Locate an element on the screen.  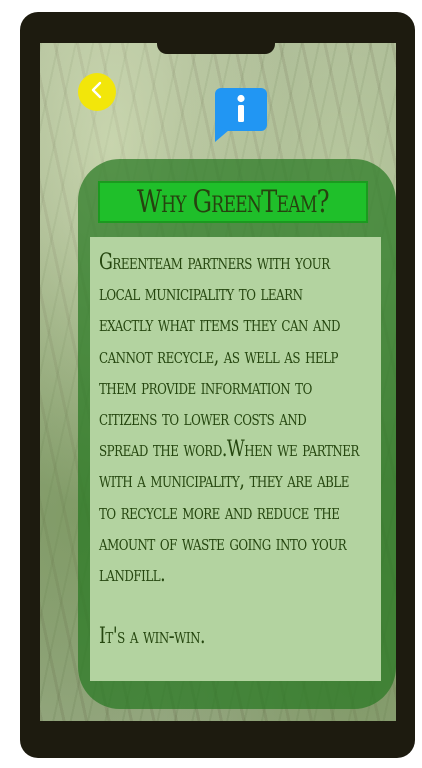
title-bar: Why GreenTeam? is located at coordinates (233, 202).